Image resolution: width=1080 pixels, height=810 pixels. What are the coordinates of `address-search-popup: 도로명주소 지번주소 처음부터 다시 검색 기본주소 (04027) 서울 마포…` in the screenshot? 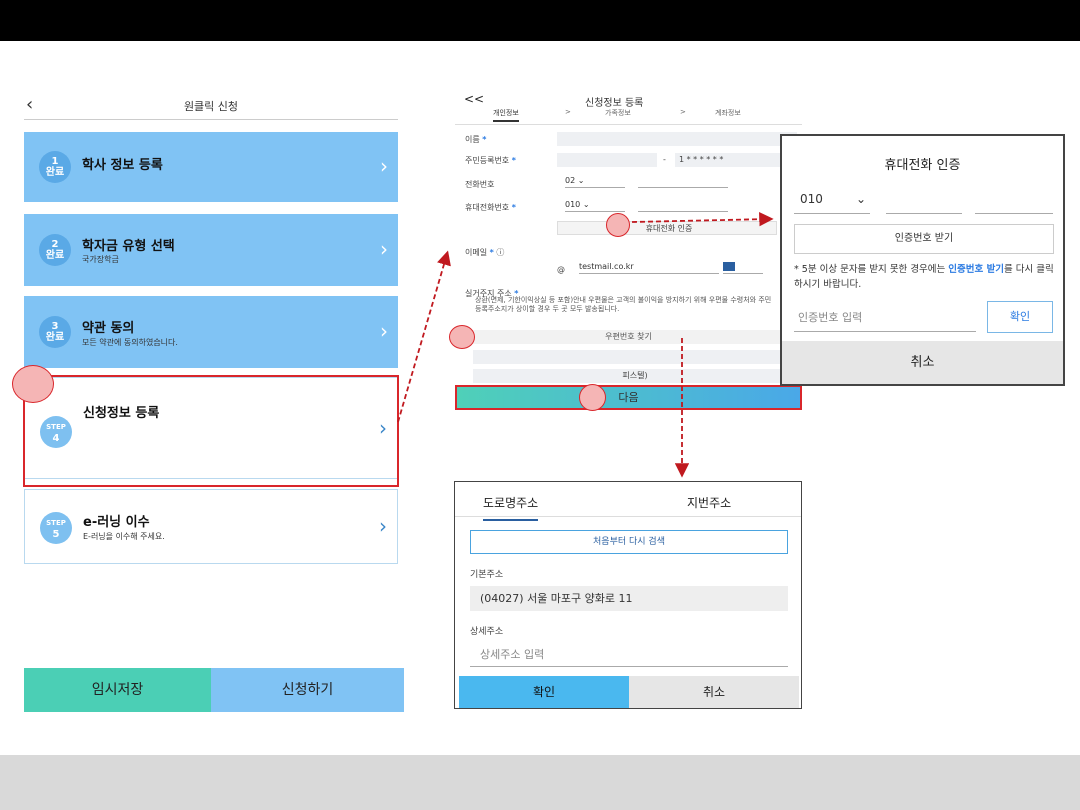 It's located at (628, 595).